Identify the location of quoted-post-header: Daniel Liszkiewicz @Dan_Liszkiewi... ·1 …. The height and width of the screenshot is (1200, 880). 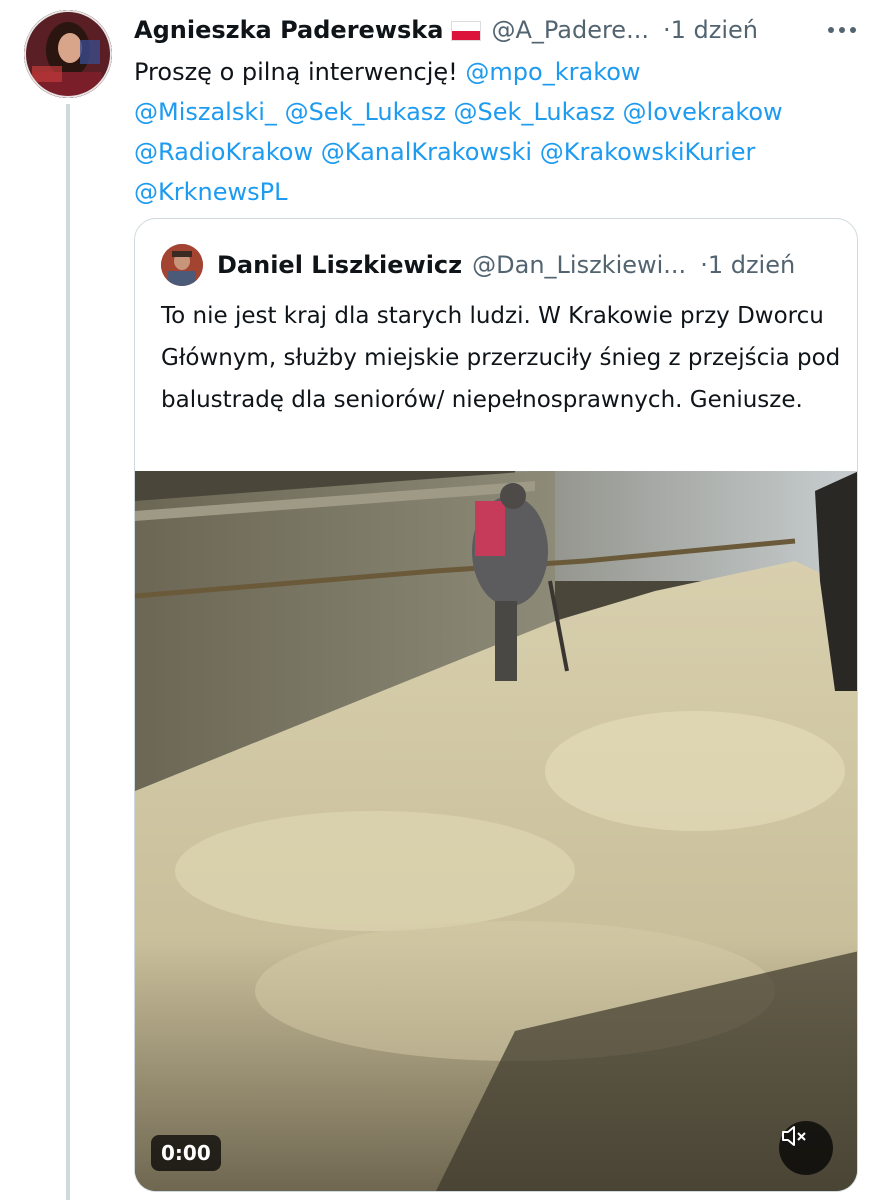
(498, 265).